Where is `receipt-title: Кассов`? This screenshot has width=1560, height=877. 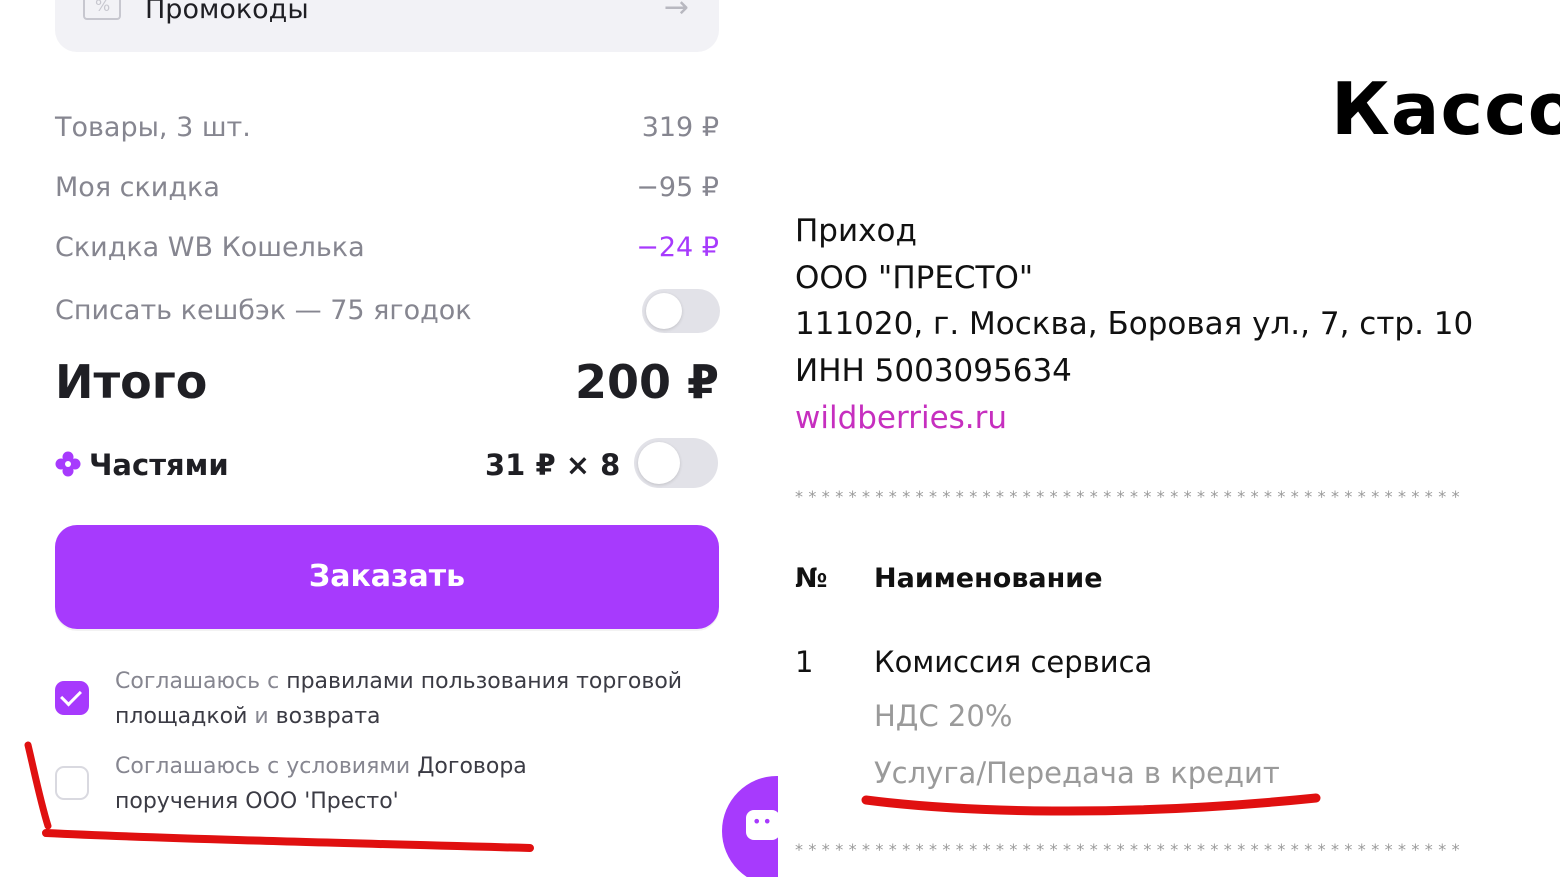
receipt-title: Кассов is located at coordinates (1445, 109).